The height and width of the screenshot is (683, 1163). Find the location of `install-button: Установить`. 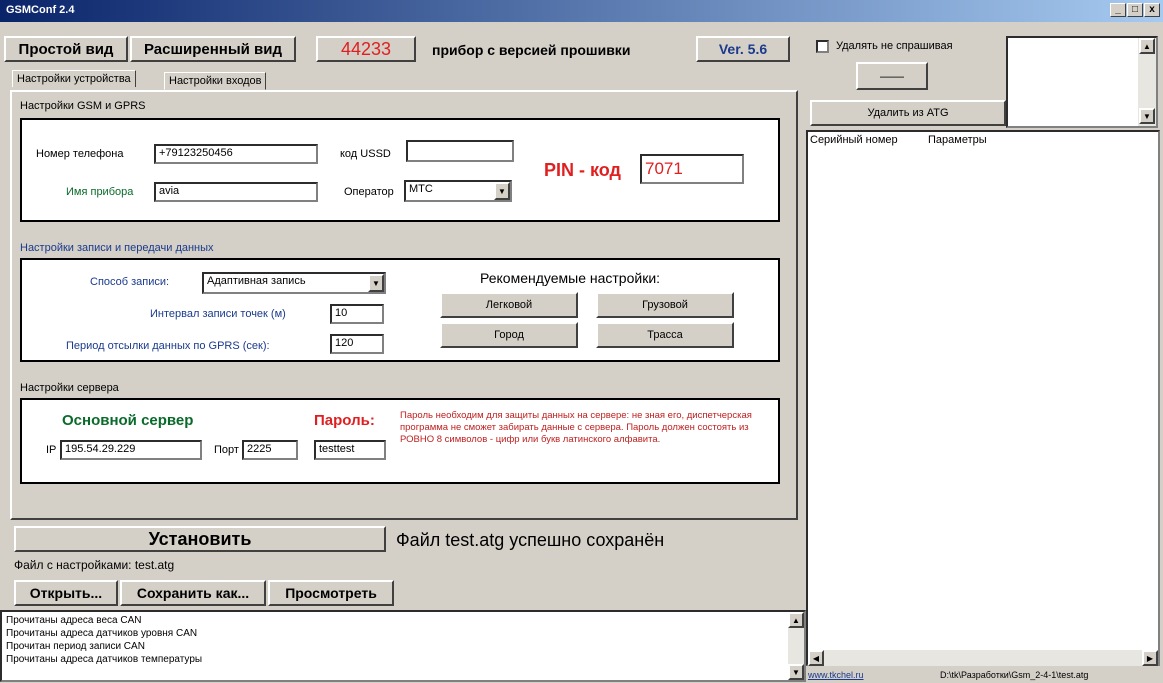

install-button: Установить is located at coordinates (200, 539).